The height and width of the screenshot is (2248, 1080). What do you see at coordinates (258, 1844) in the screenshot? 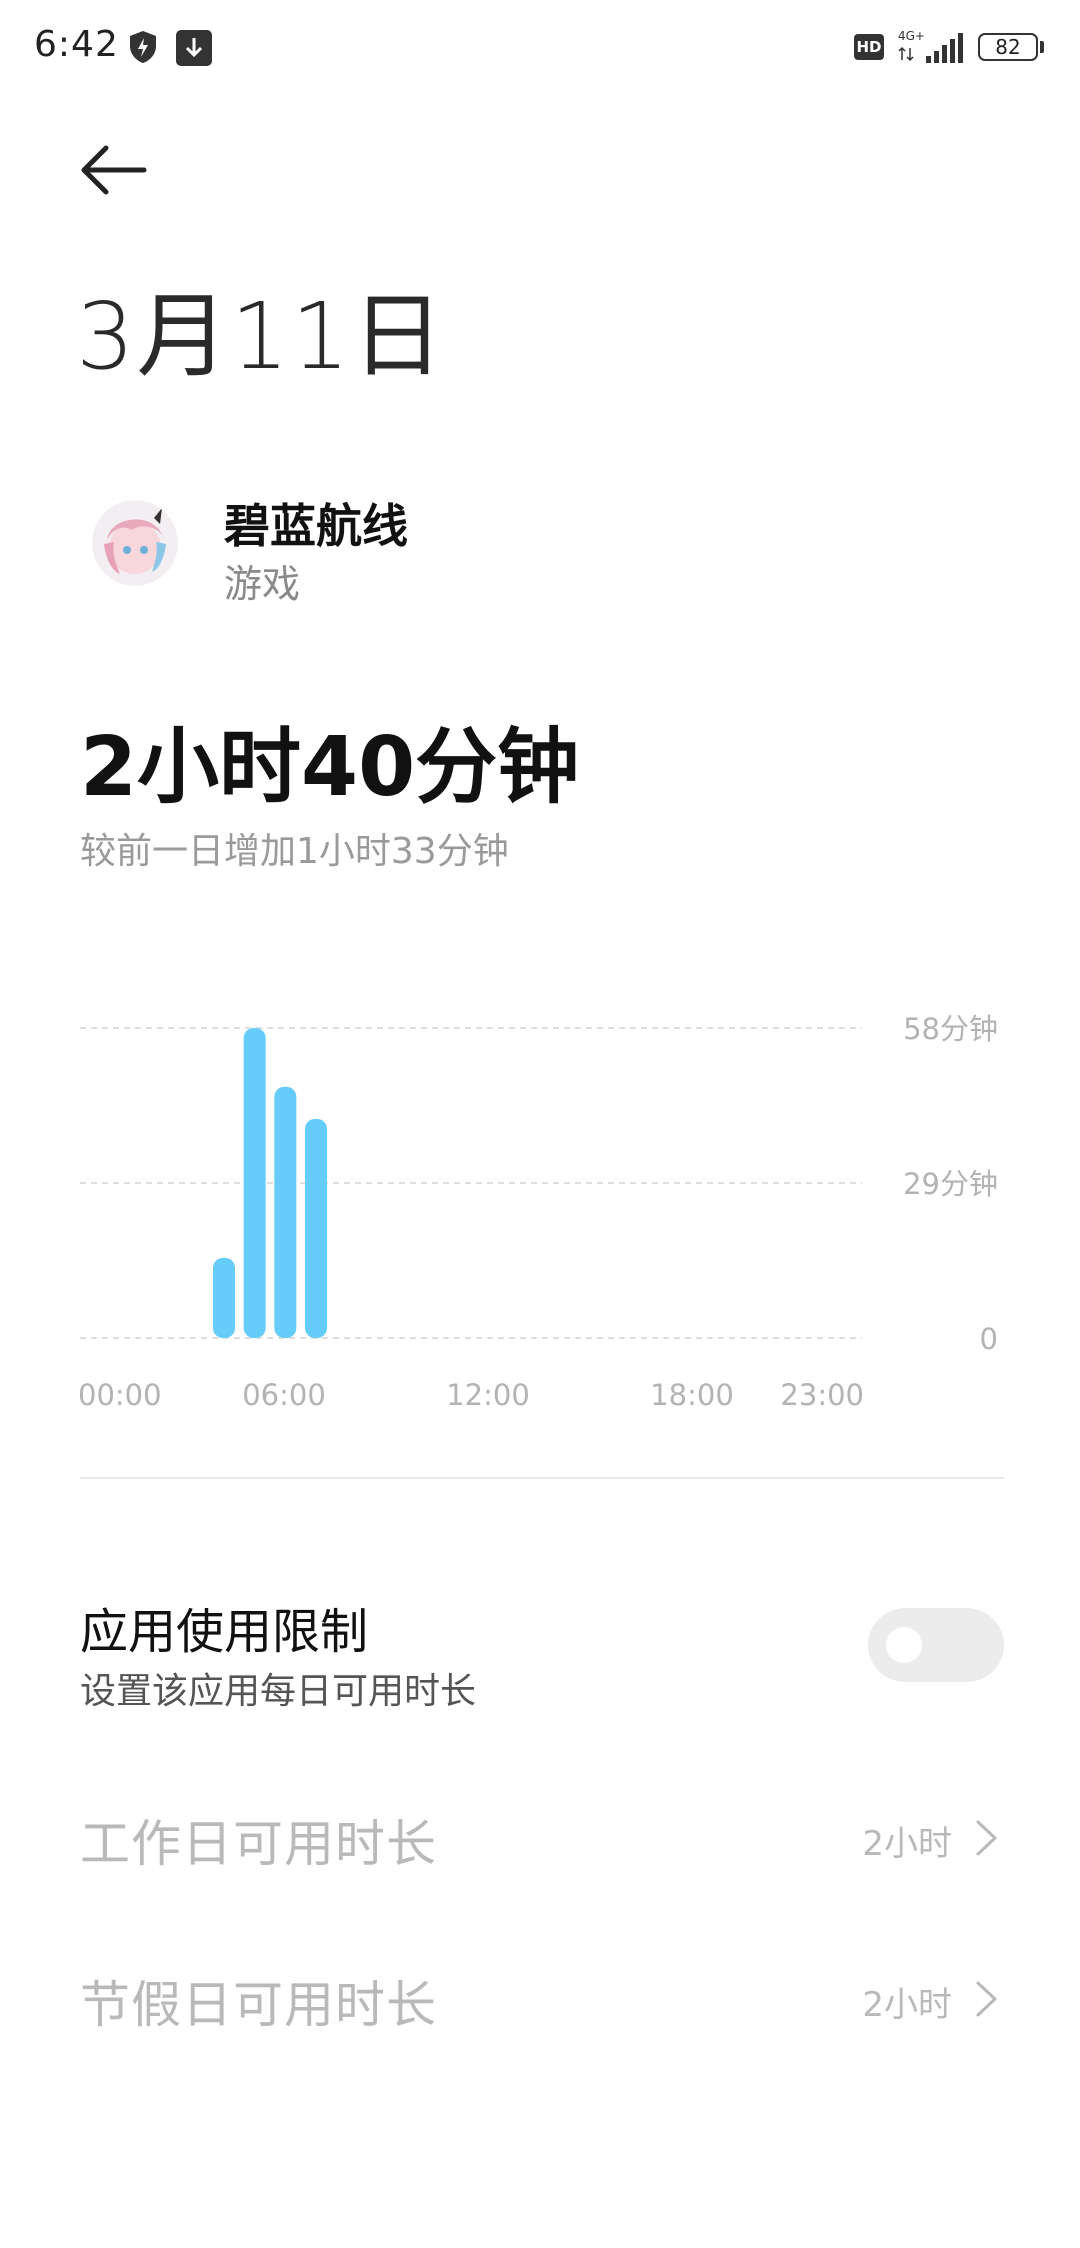
I see `row-label: 工作日可用时长` at bounding box center [258, 1844].